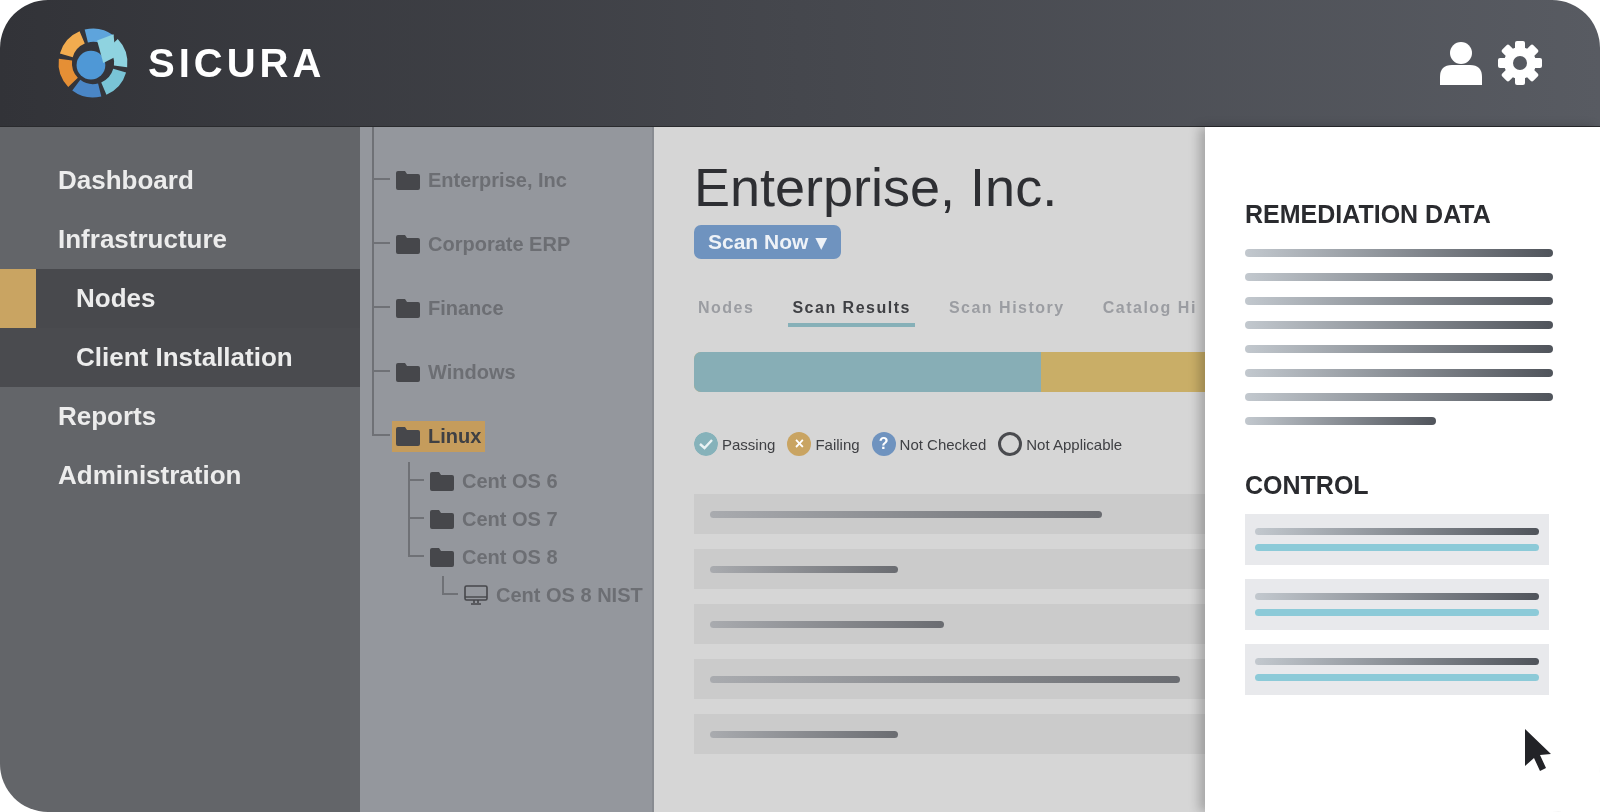 This screenshot has height=812, width=1600. I want to click on legend-label: Not Applicable, so click(1074, 444).